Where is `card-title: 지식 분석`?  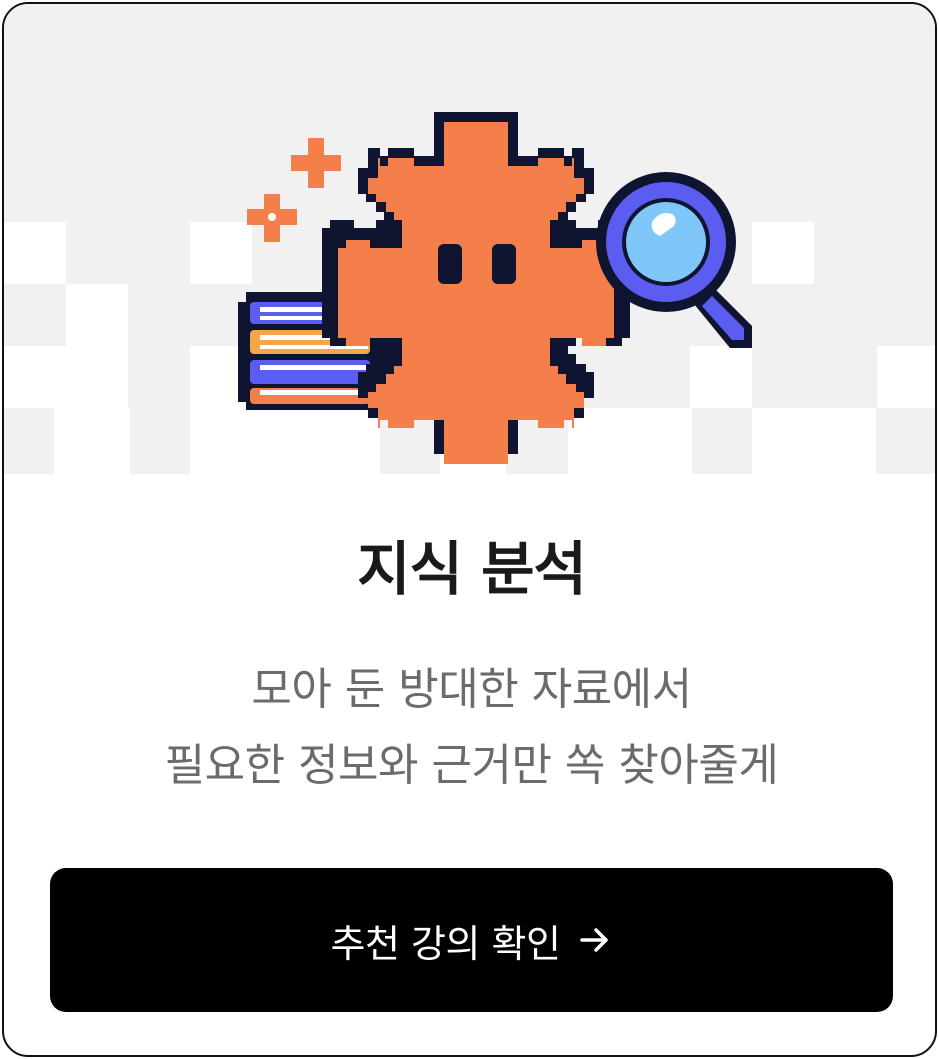
card-title: 지식 분석 is located at coordinates (472, 569).